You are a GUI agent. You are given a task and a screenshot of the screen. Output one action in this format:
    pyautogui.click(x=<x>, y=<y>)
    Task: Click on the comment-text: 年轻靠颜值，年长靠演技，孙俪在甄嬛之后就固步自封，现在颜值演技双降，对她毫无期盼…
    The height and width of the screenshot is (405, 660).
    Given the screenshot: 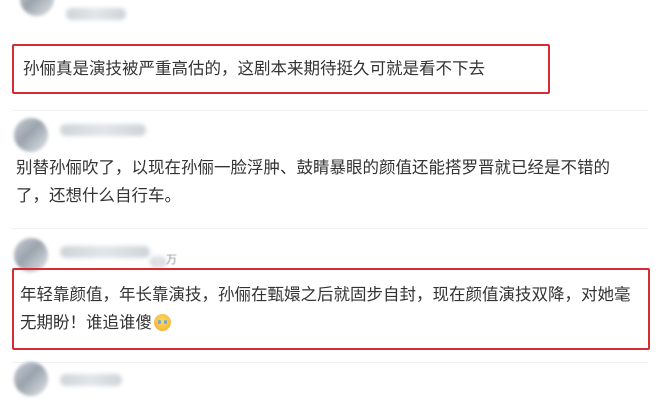 What is the action you would take?
    pyautogui.click(x=331, y=309)
    